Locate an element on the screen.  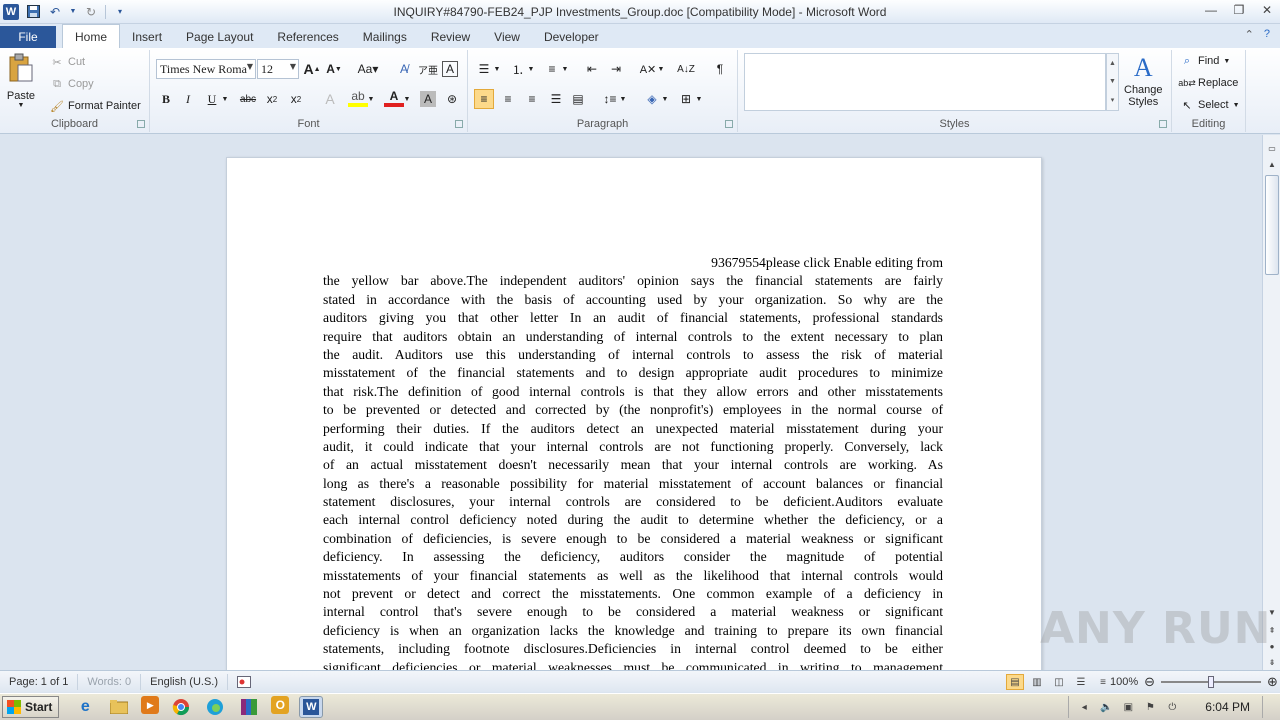
font-color-icon: A is located at coordinates (394, 98).